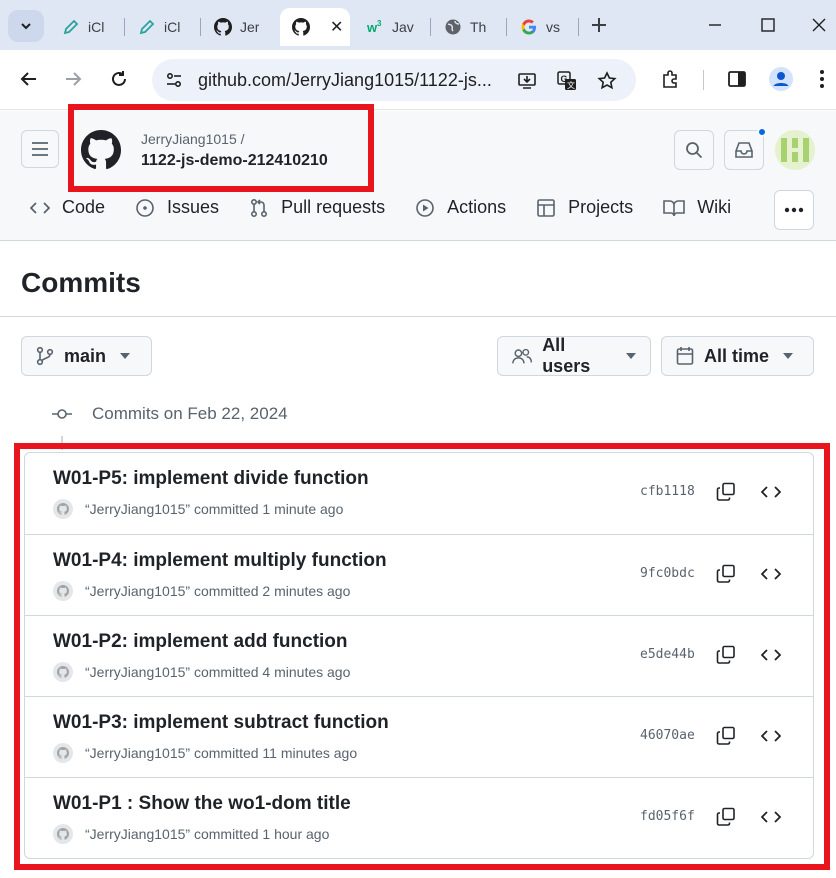 This screenshot has width=836, height=878. I want to click on tab-pull-requests: Pull requests, so click(317, 207).